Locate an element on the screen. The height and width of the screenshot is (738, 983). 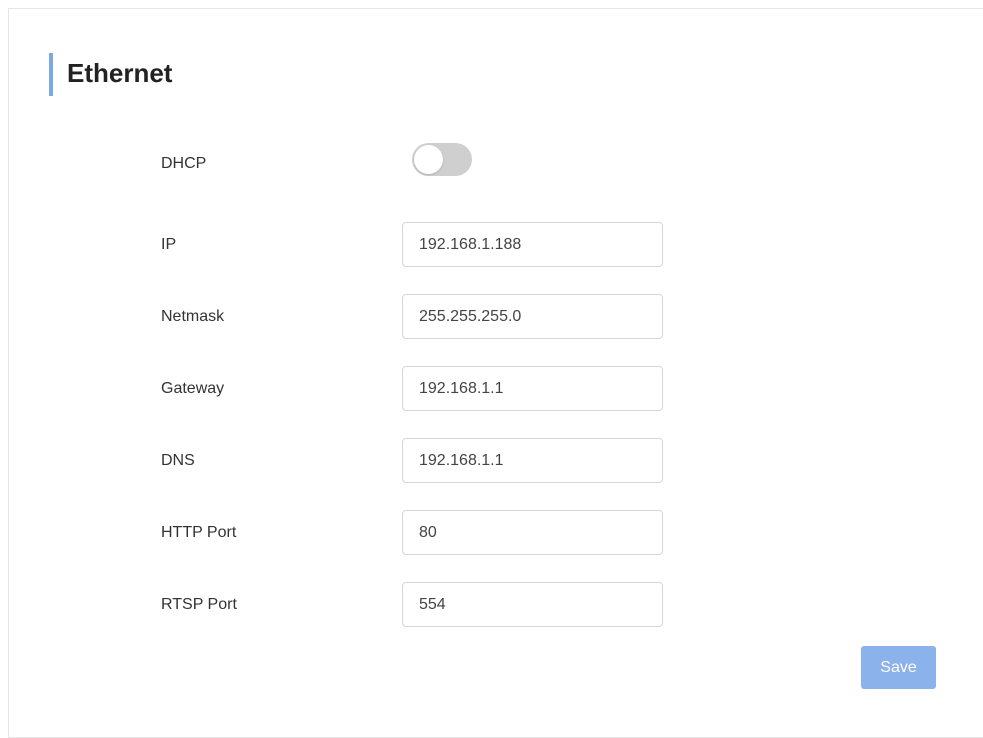
dhcp-label: DHCP is located at coordinates (184, 163).